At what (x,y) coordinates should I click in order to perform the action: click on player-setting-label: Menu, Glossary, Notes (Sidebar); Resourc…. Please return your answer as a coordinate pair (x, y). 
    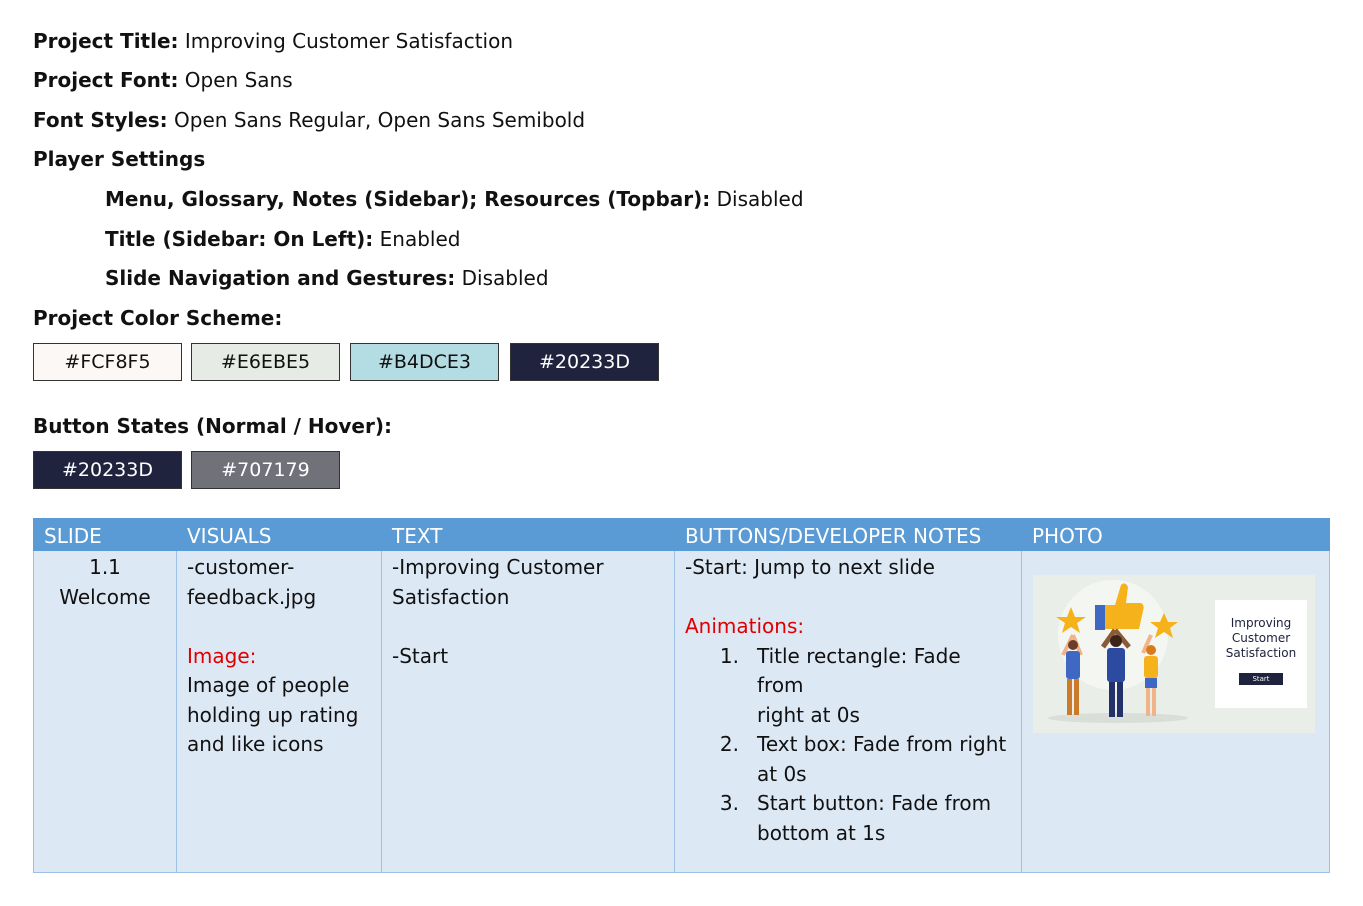
    Looking at the image, I should click on (408, 199).